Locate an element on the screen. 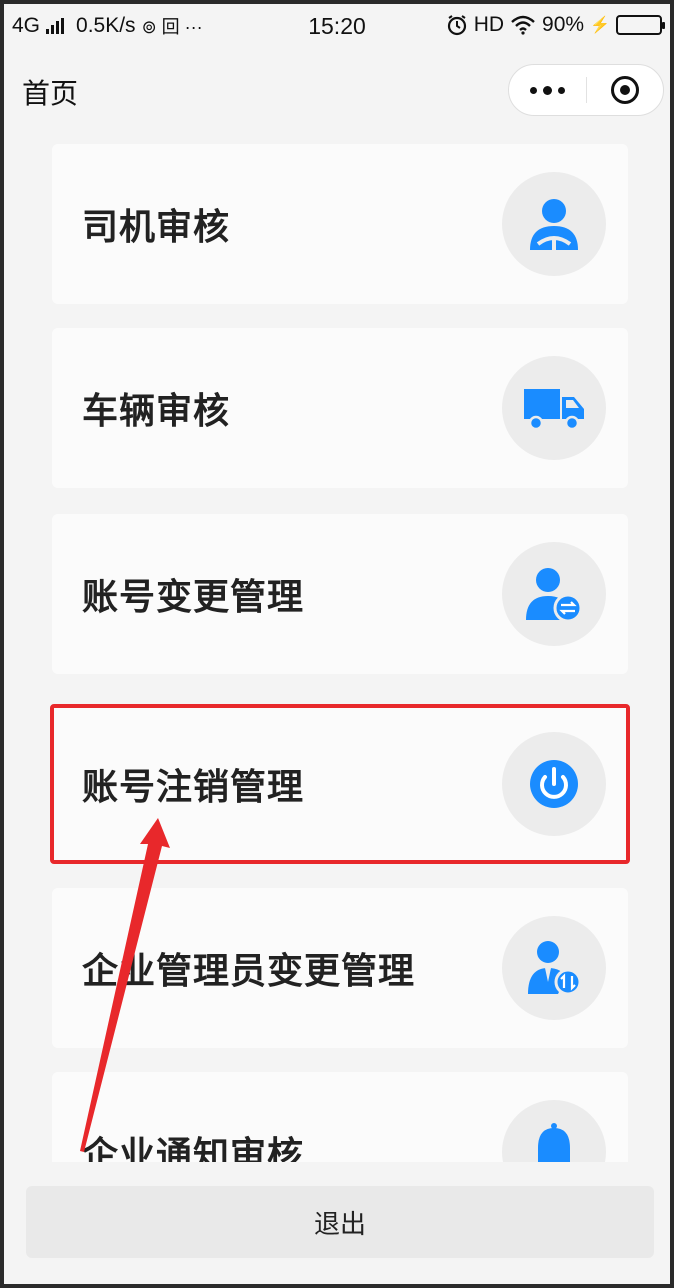  network-speed: 0.5K/s is located at coordinates (106, 25).